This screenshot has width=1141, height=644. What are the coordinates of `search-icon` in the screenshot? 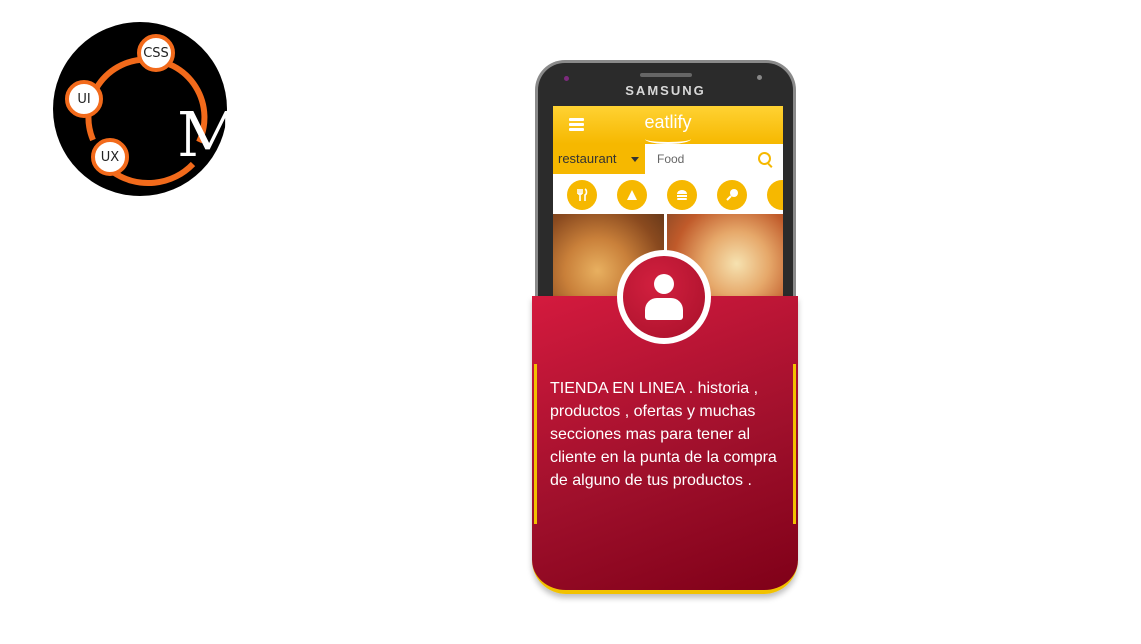 It's located at (764, 158).